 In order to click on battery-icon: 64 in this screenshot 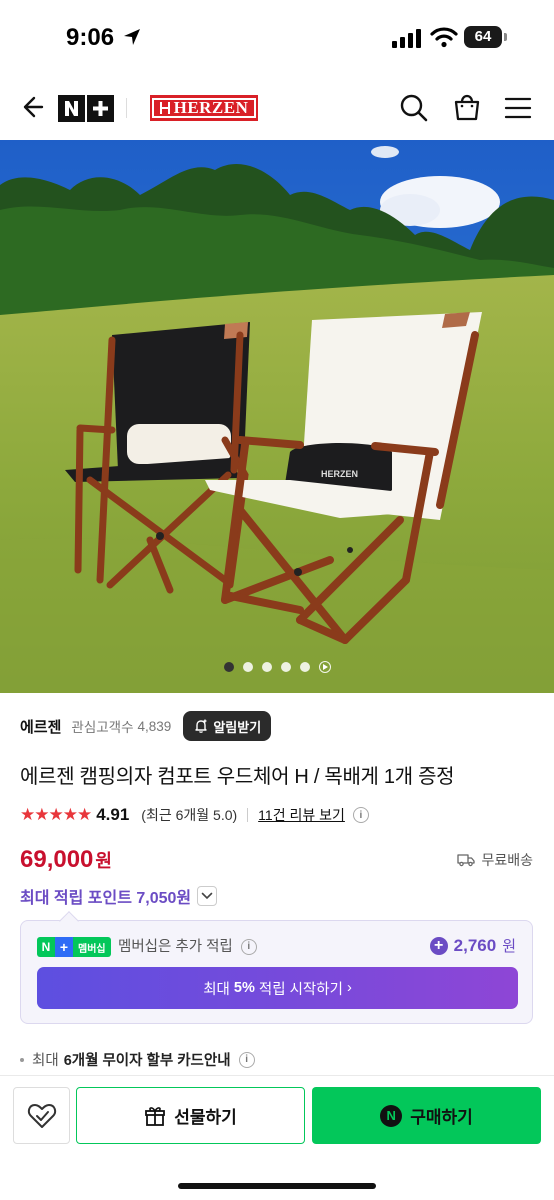, I will do `click(486, 37)`.